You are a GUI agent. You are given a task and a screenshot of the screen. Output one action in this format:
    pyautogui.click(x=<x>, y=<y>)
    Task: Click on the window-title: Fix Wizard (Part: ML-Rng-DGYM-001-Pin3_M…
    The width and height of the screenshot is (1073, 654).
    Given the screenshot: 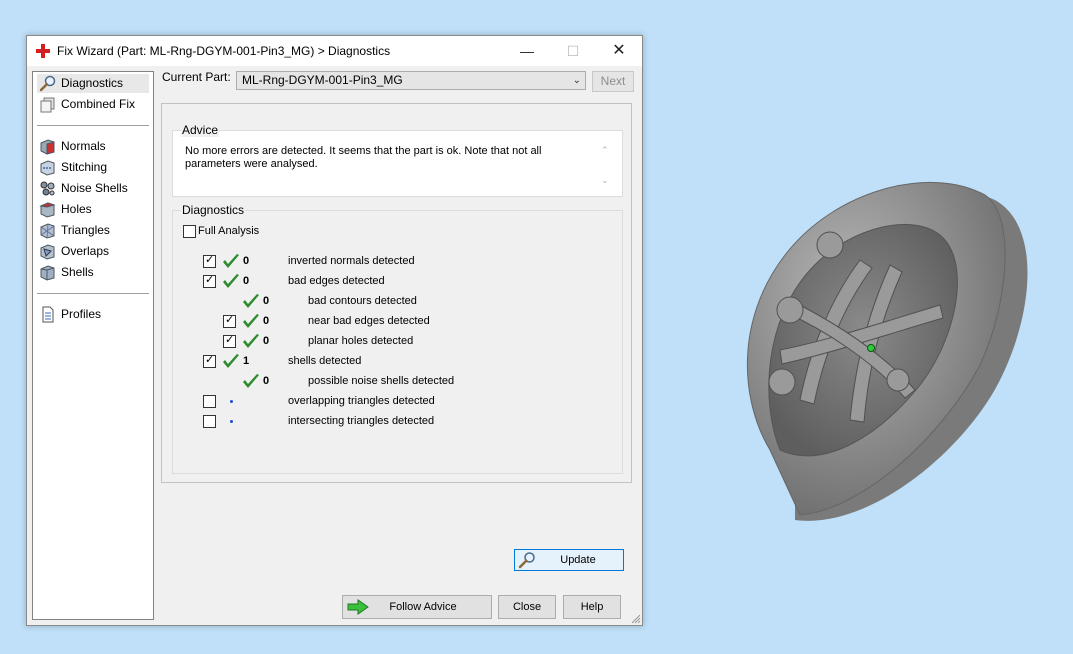 What is the action you would take?
    pyautogui.click(x=224, y=51)
    